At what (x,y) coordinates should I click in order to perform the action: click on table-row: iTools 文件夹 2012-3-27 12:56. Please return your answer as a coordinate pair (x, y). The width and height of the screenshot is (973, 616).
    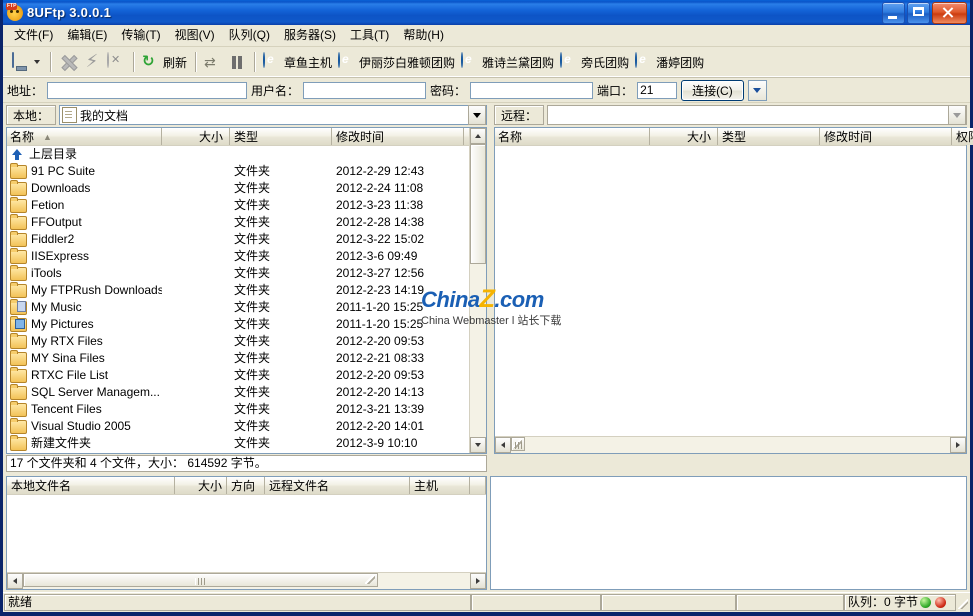
    Looking at the image, I should click on (238, 273).